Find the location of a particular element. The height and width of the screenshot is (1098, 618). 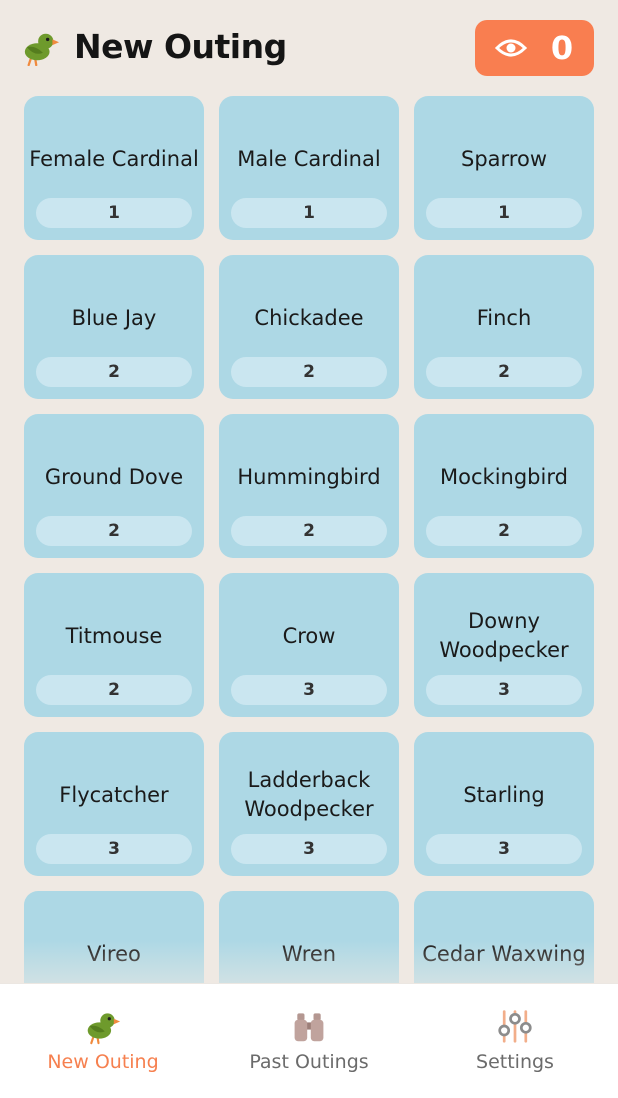

nav-label: New Outing is located at coordinates (103, 1062).